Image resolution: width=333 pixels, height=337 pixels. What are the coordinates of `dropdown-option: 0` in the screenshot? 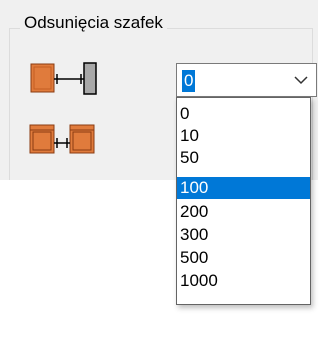 It's located at (243, 114).